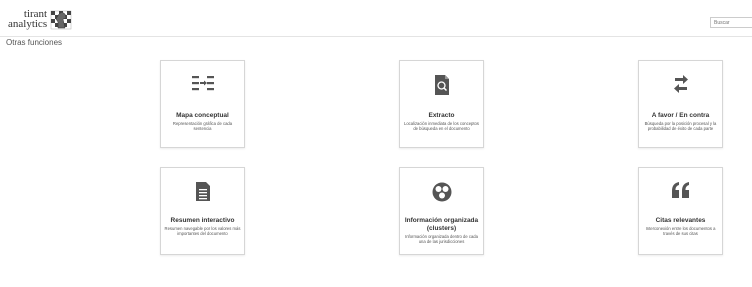 This screenshot has height=287, width=752. I want to click on logo-text: tirant analytics, so click(28, 19).